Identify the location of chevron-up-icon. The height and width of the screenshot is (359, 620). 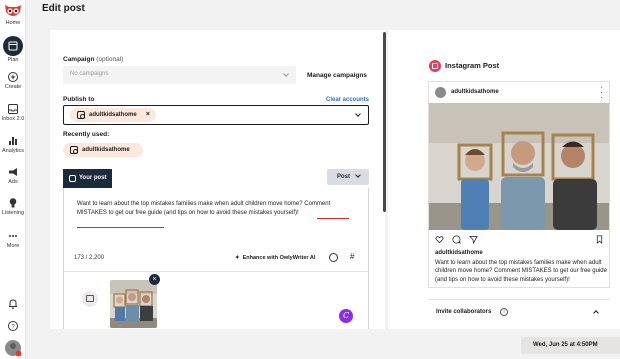
(596, 313).